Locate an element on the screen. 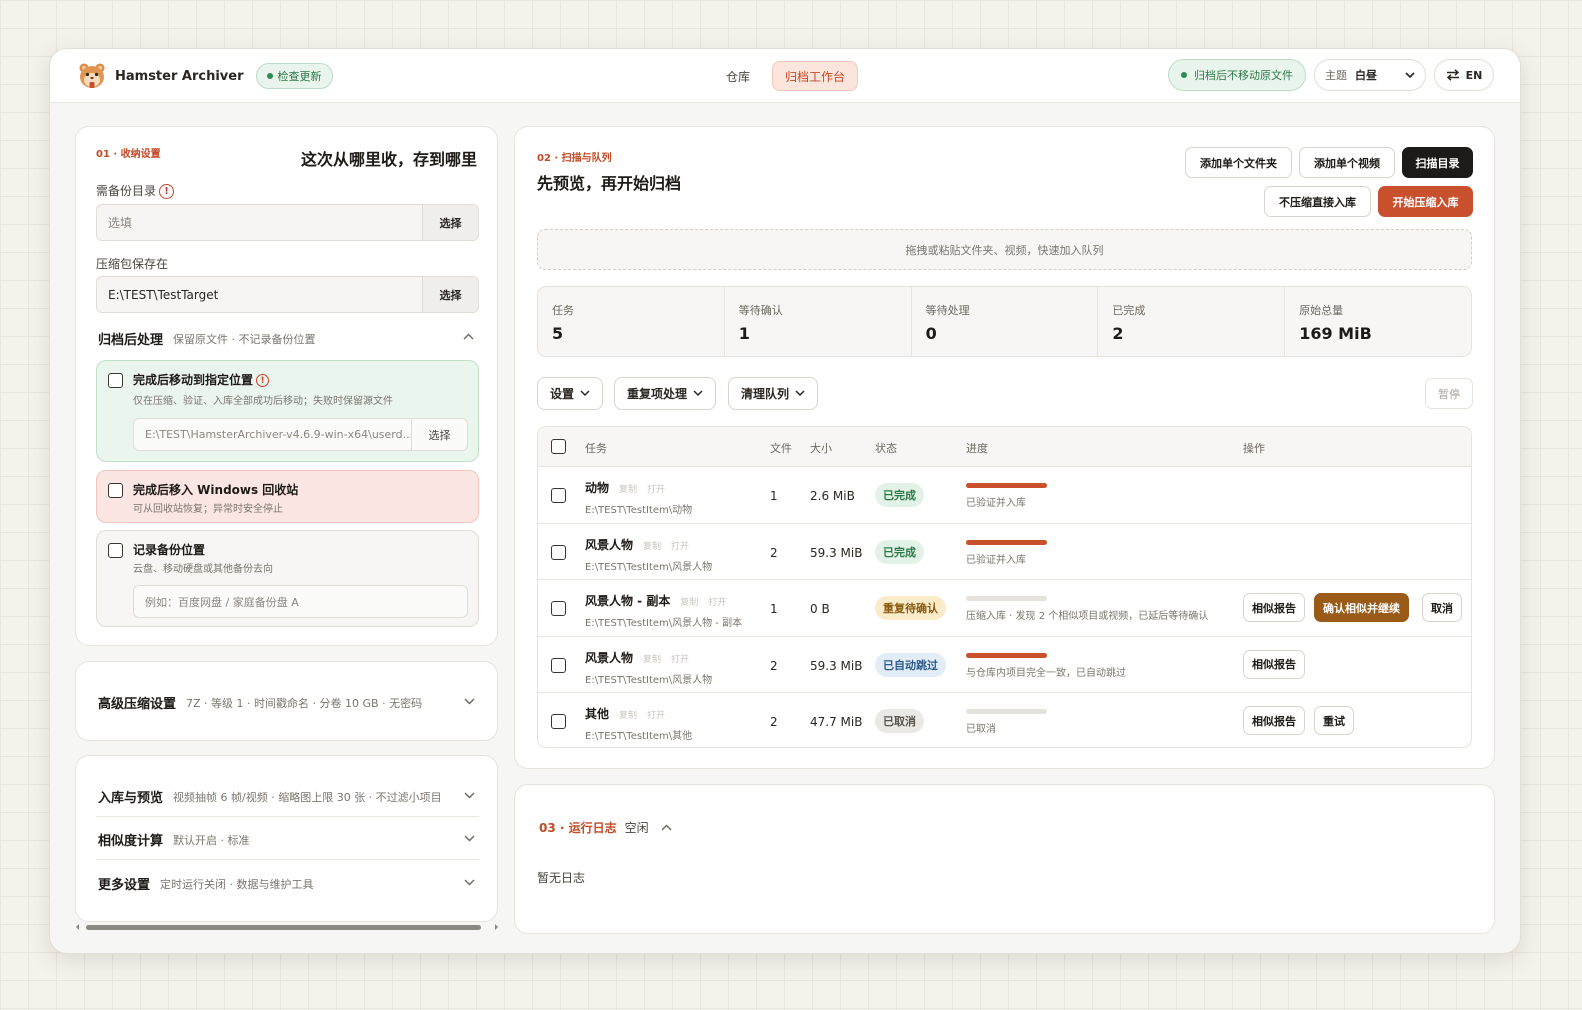  progress-text: 压缩入库 · 发现 2 个相似项目或视频，已延后等待确认 is located at coordinates (1087, 616).